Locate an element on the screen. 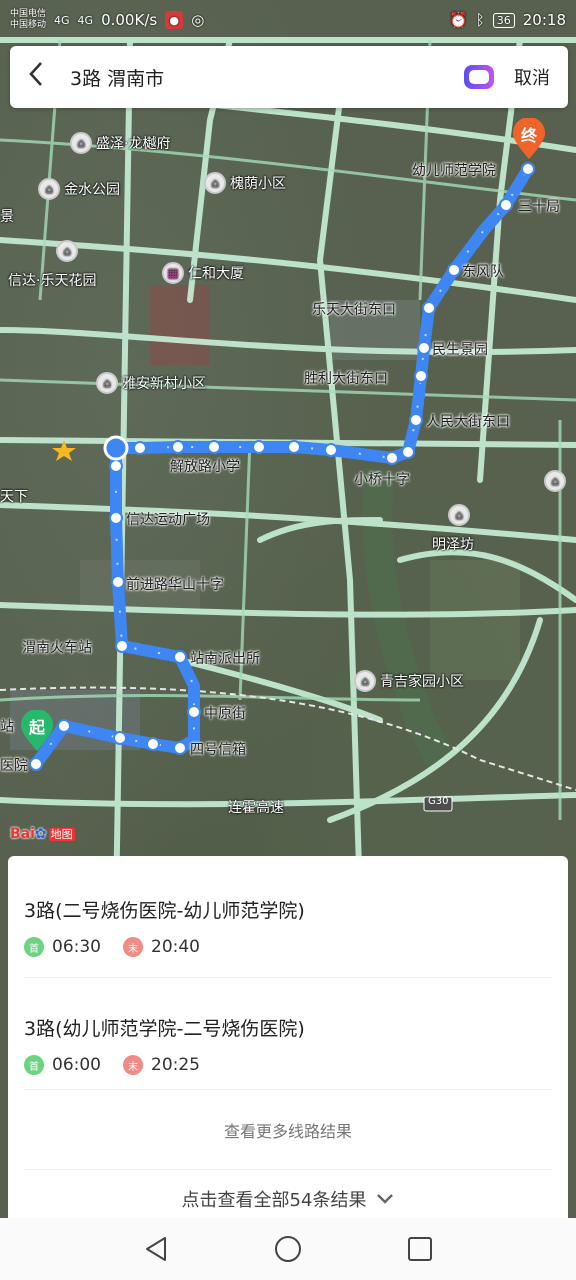  first-bus-time: 06:00 is located at coordinates (76, 1065).